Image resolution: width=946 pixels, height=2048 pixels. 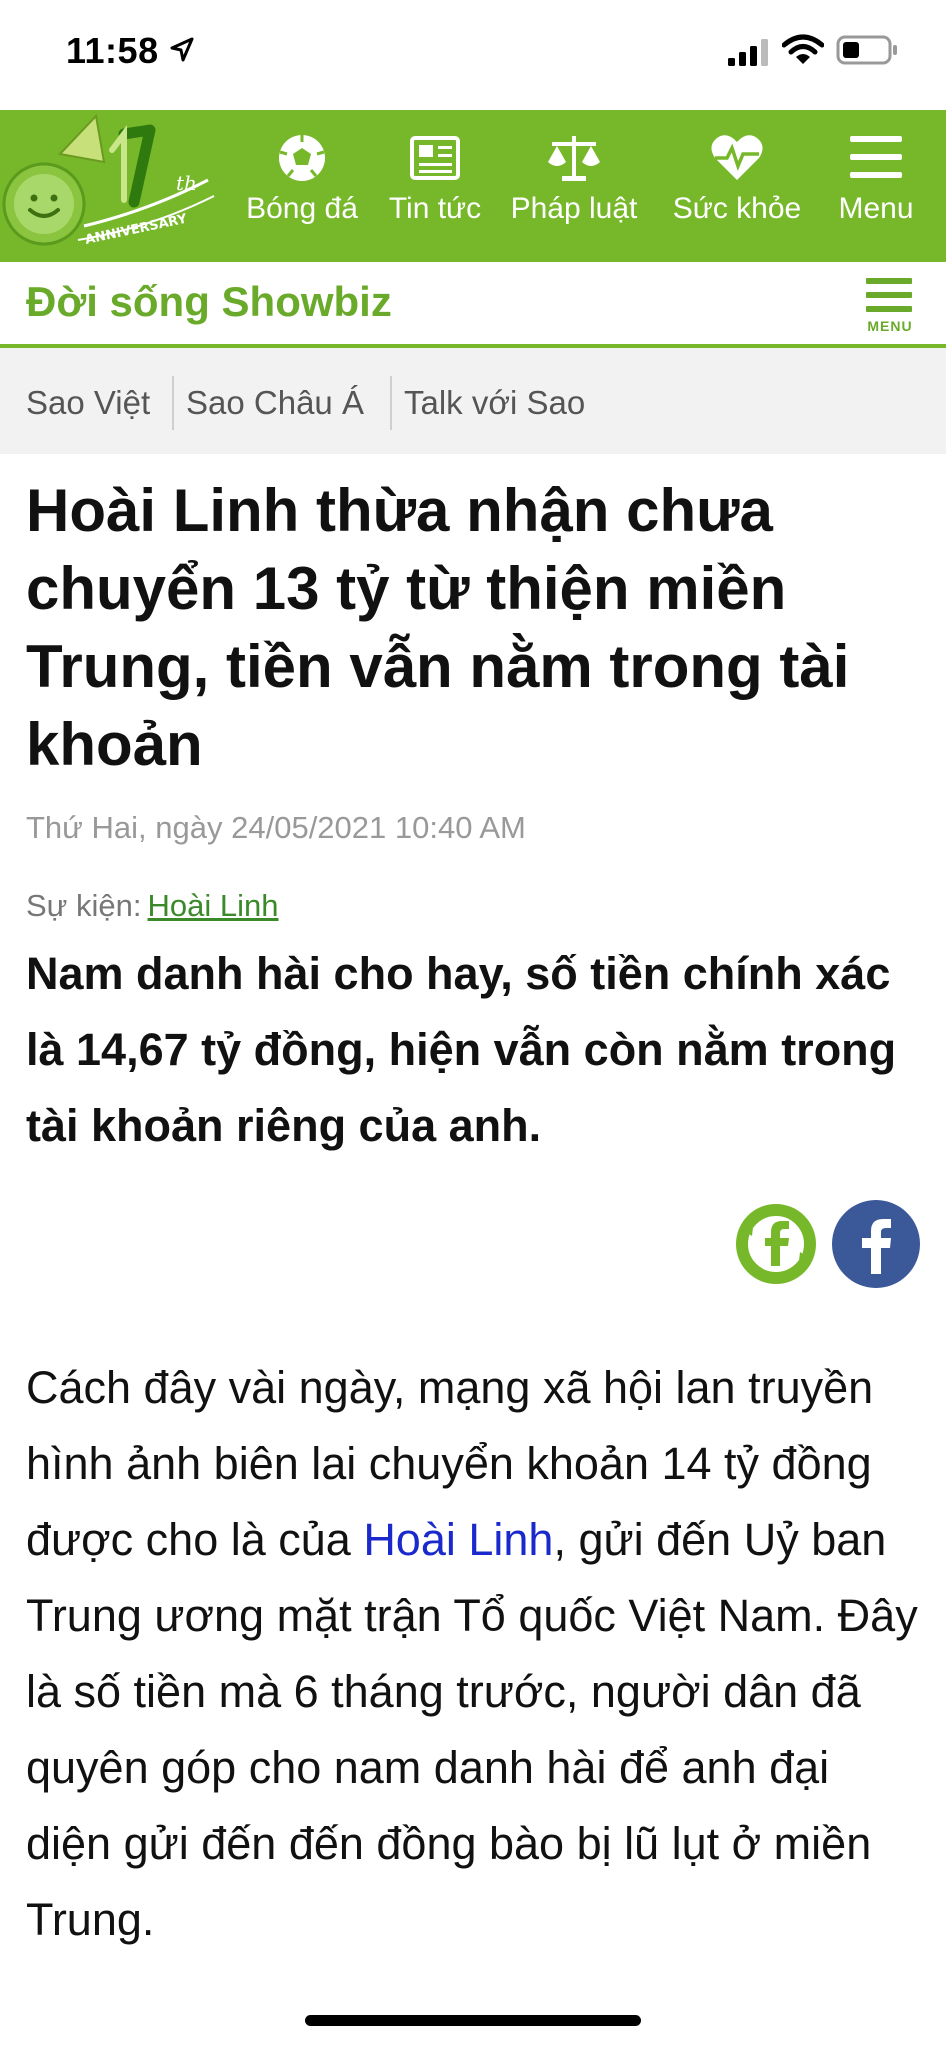 I want to click on nav-label: Tin tức, so click(x=435, y=208).